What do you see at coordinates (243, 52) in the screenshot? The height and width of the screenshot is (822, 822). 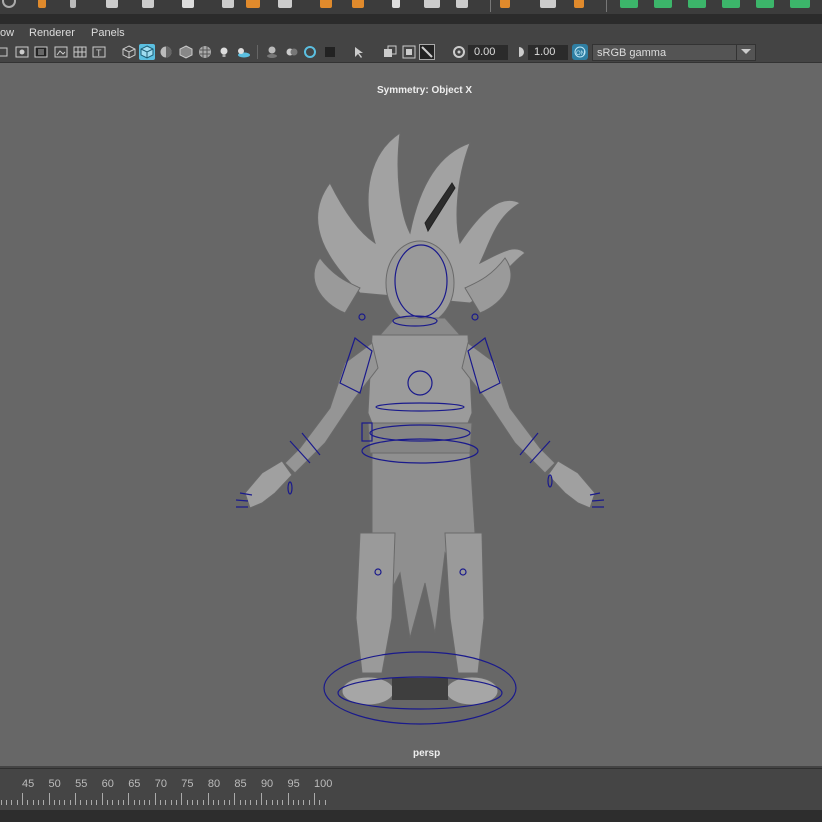 I see `shadows-icon` at bounding box center [243, 52].